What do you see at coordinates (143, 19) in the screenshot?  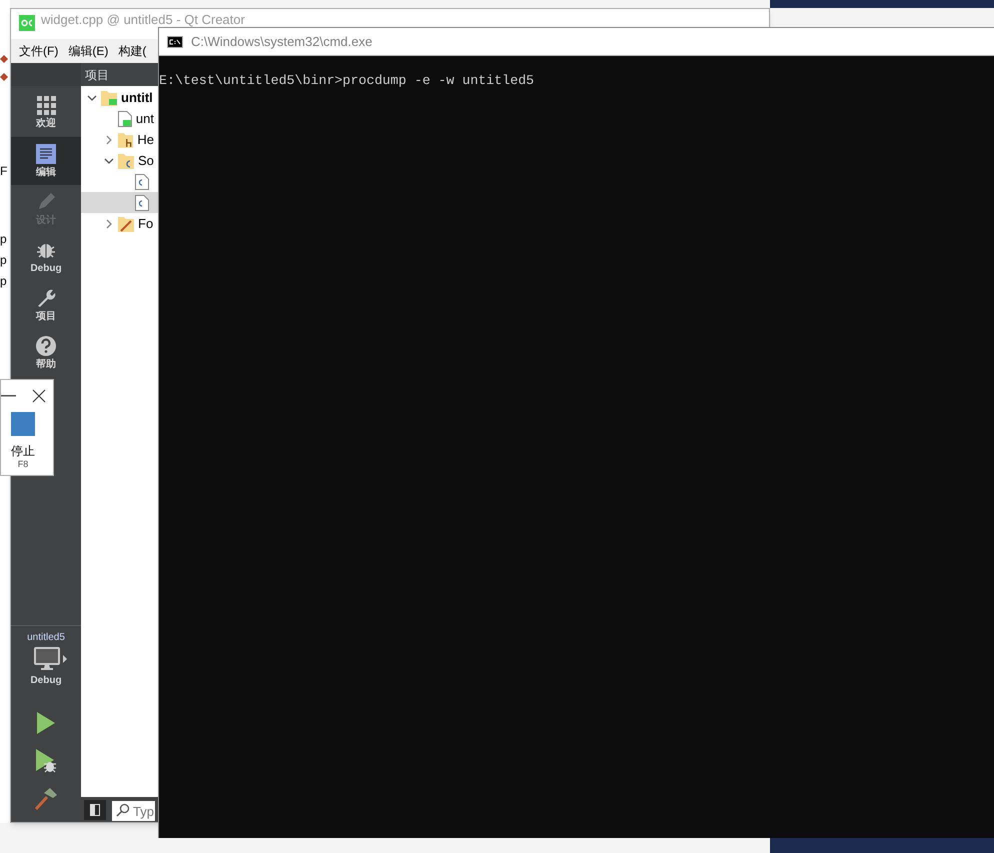 I see `window-title: widget.cpp @ untitled5 - Qt Creator` at bounding box center [143, 19].